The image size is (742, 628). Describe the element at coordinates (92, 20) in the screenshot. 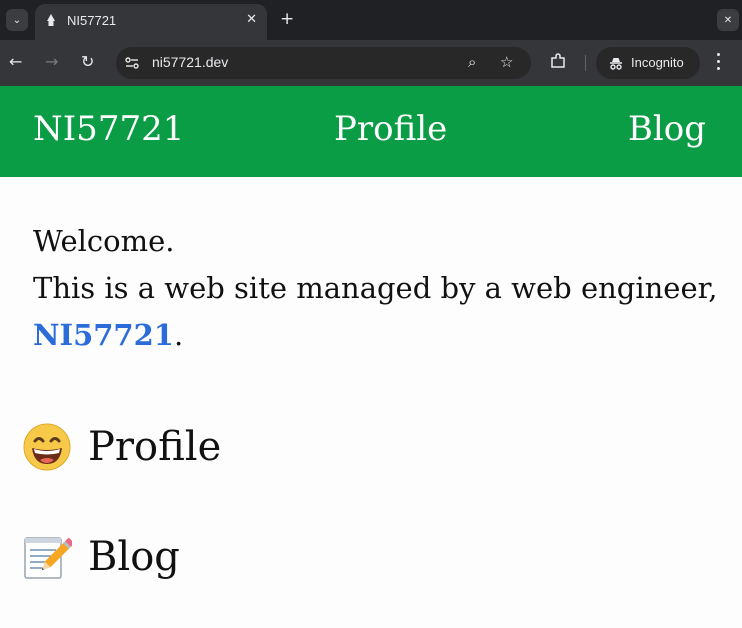

I see `tab-title: NI57721` at that location.